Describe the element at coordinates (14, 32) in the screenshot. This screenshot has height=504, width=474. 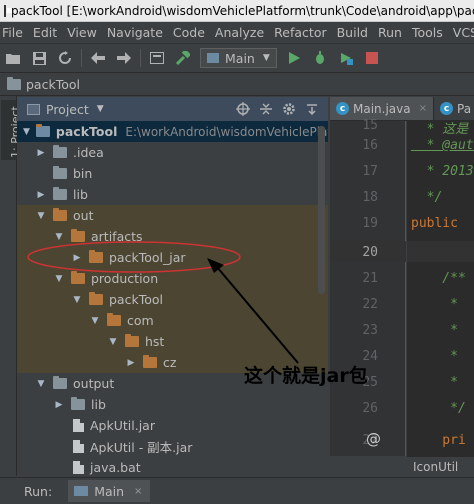
I see `menu-file: File` at that location.